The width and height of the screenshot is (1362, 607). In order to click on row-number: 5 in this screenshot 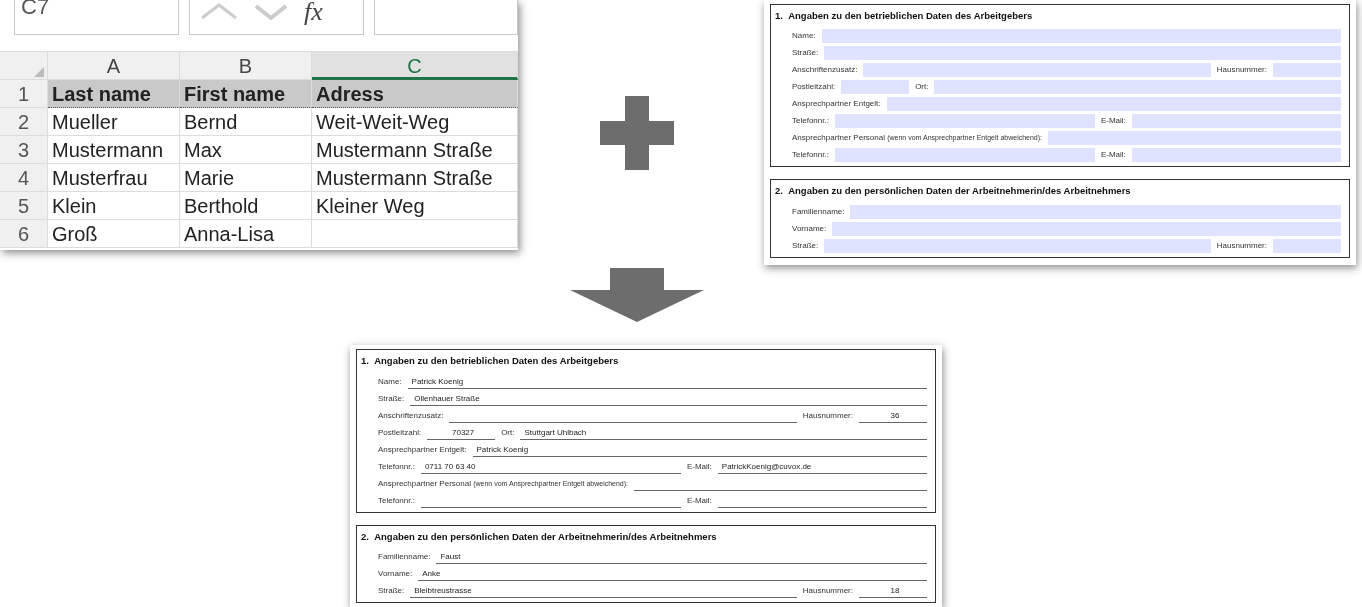, I will do `click(24, 206)`.